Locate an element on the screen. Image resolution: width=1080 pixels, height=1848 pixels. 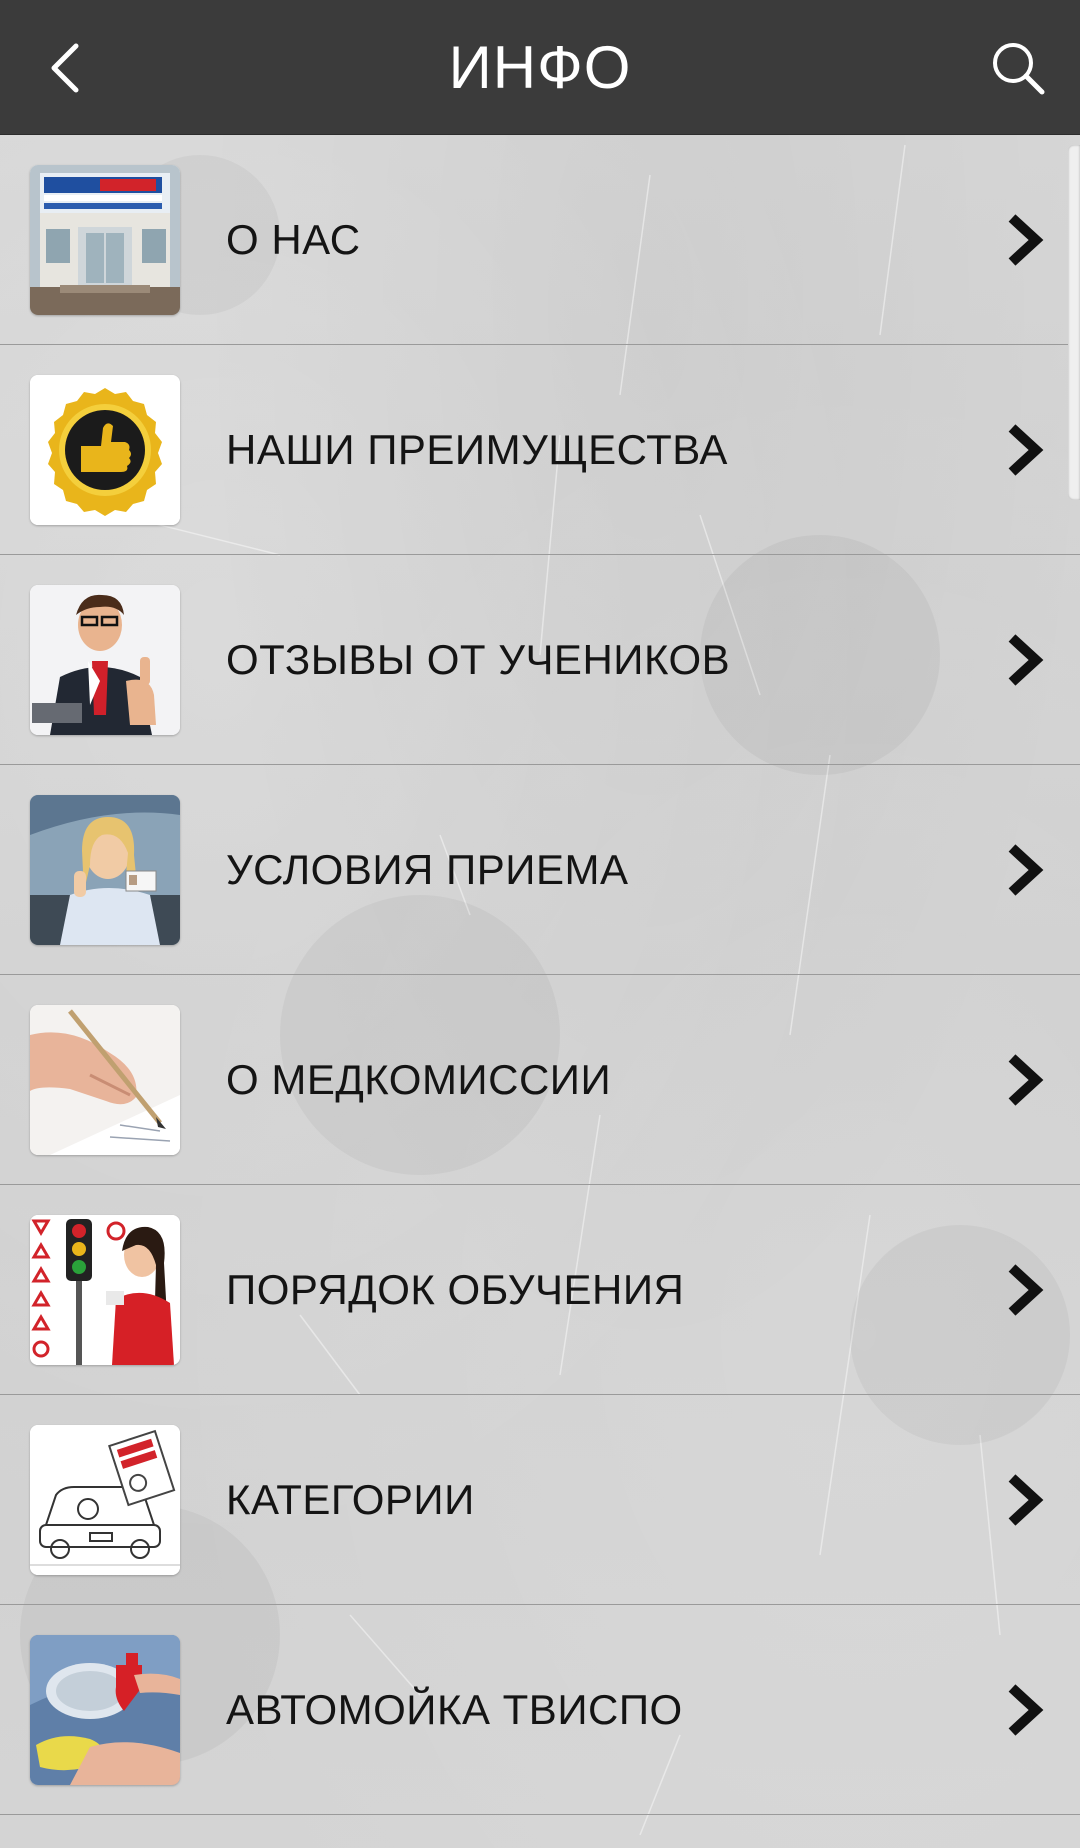
menu-item-label: УСЛОВИЯ ПРИЕМА is located at coordinates (427, 869).